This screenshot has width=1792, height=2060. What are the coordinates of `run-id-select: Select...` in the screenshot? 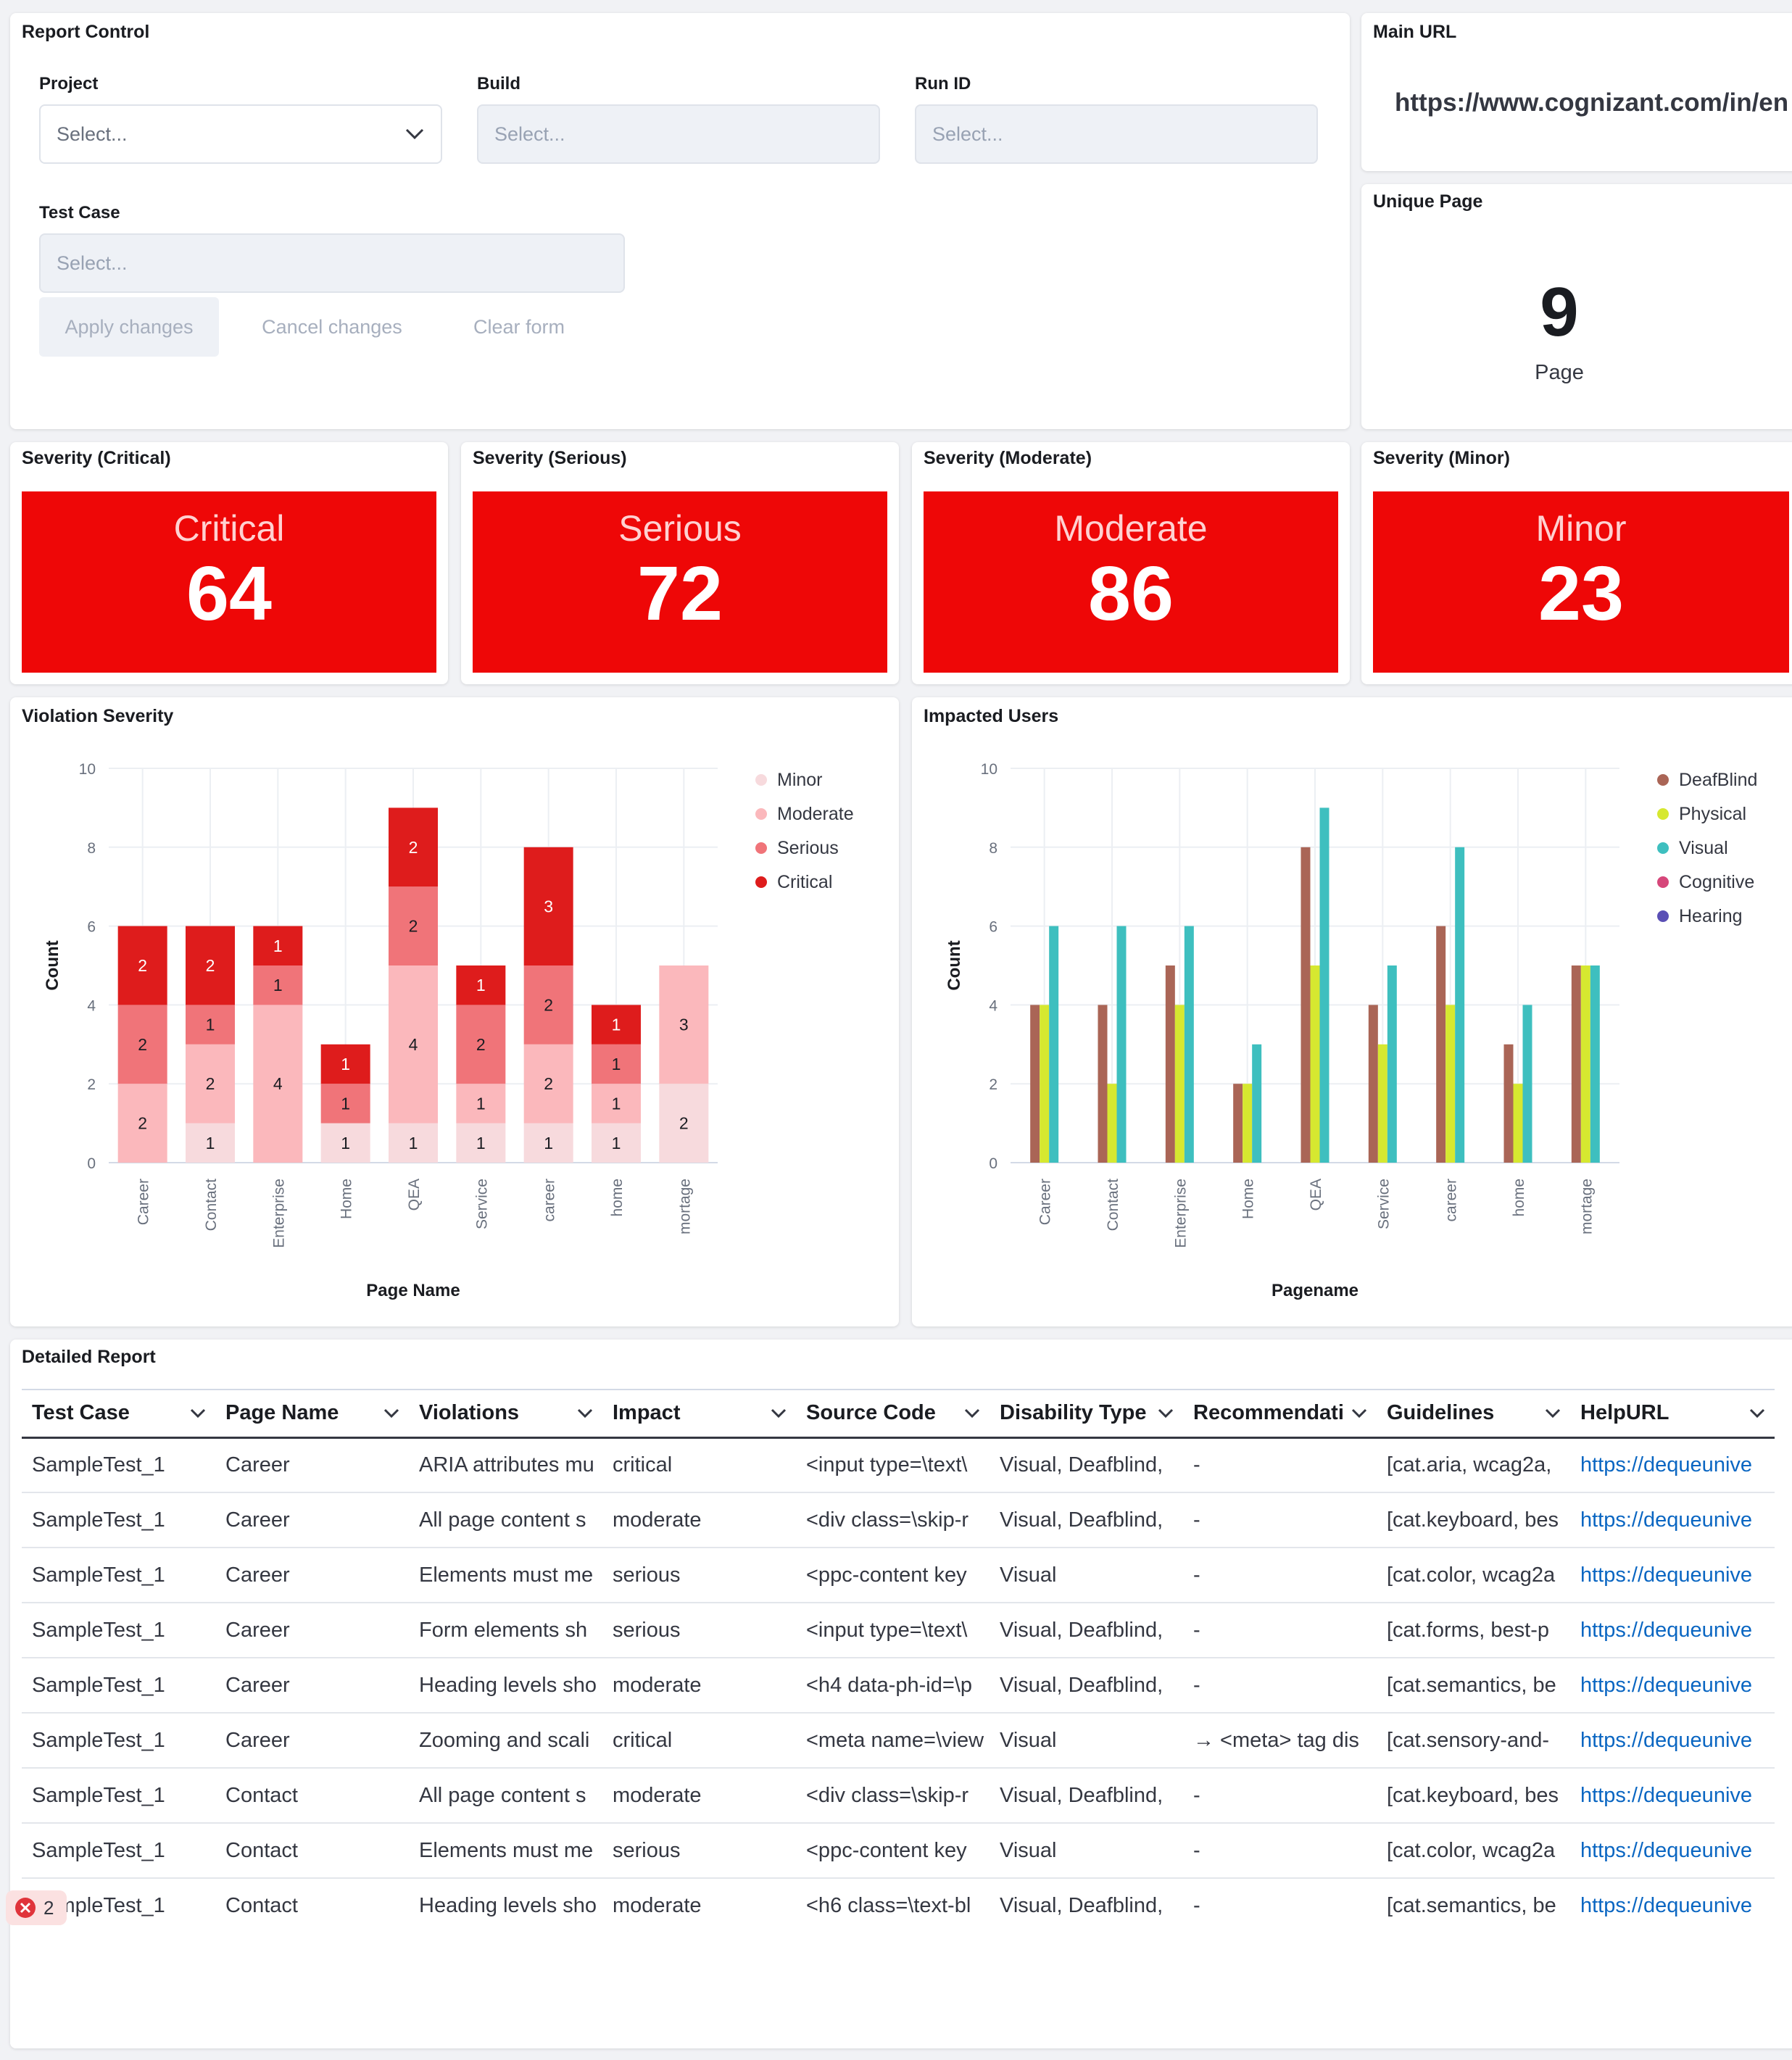 It's located at (1116, 134).